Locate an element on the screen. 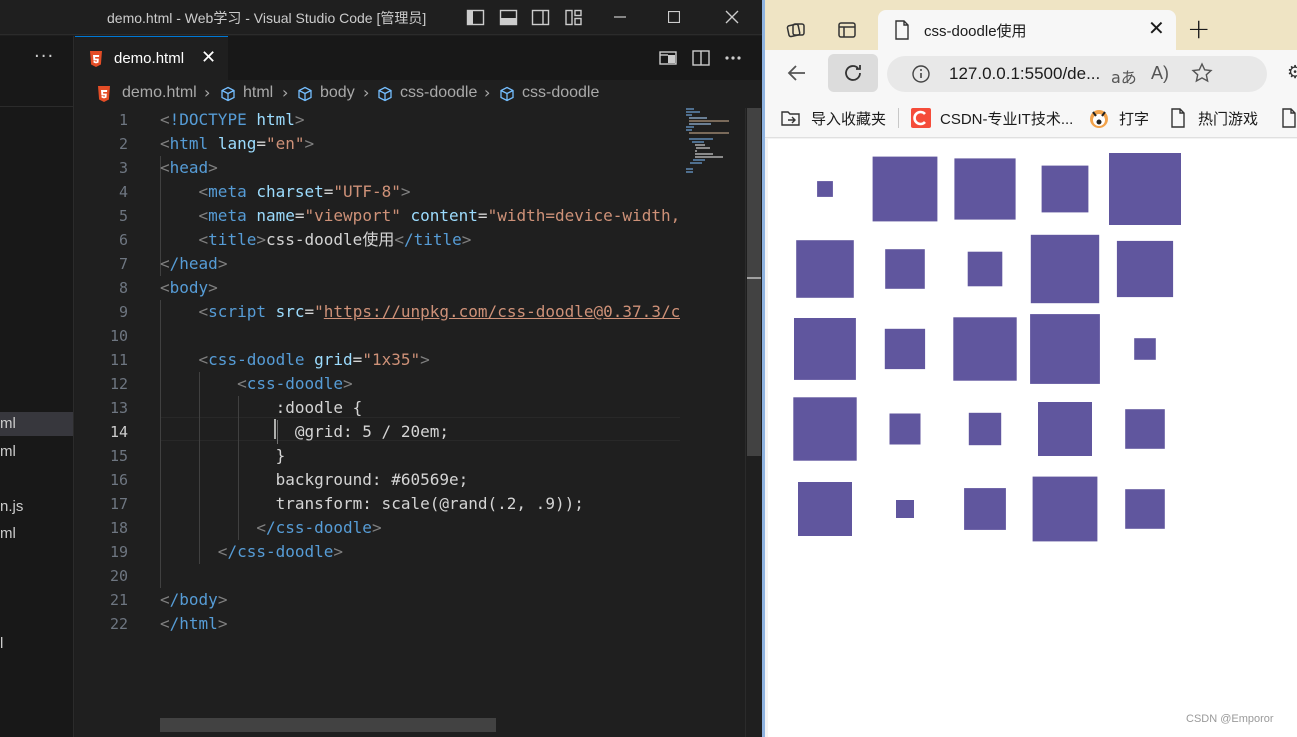 The height and width of the screenshot is (737, 1297). toggle-primary-sidebar-icon is located at coordinates (475, 17).